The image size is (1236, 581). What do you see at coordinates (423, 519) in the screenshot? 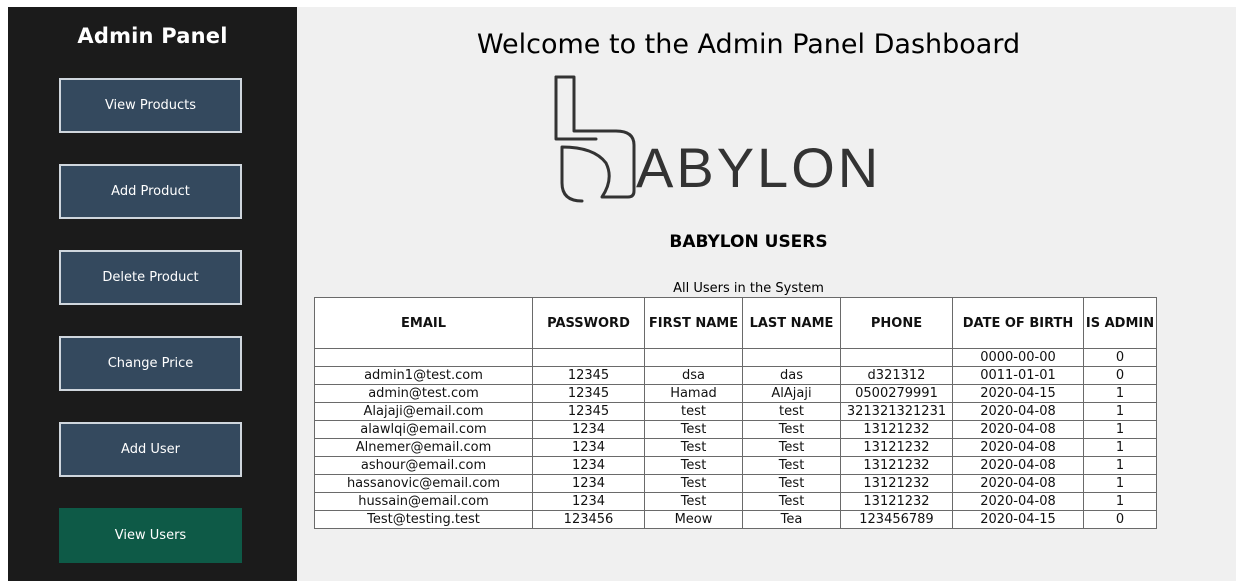
I see `cell-email: Test@testing.test` at bounding box center [423, 519].